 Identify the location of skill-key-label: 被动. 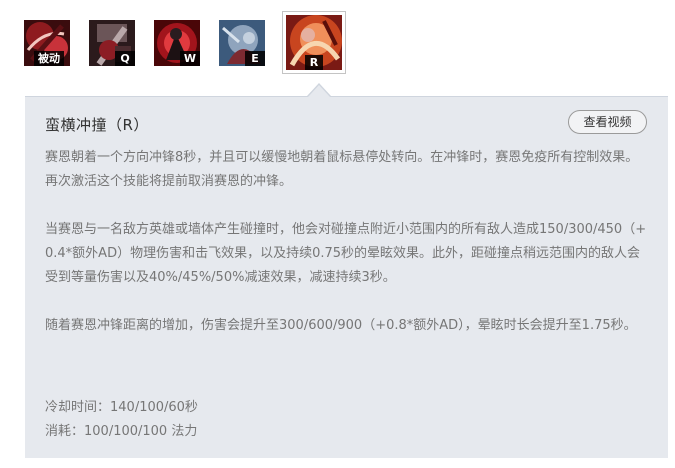
(49, 58).